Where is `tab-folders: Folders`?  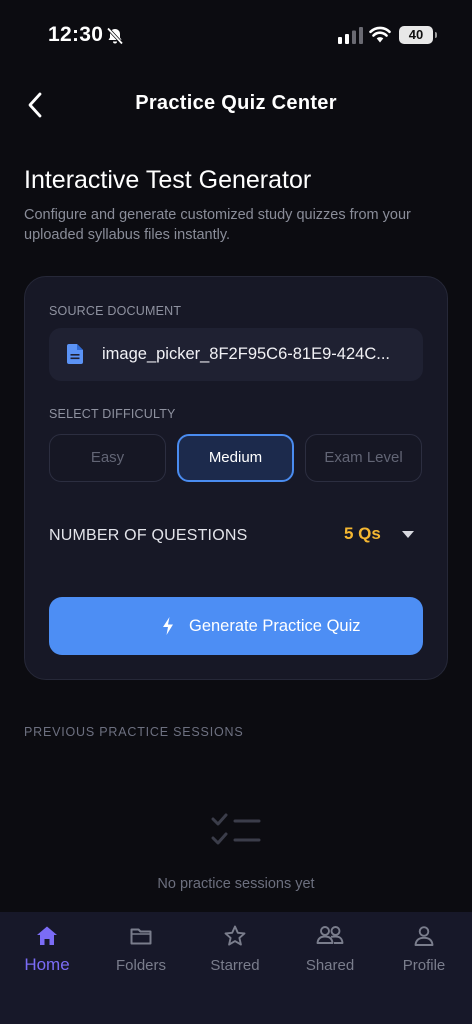
tab-folders: Folders is located at coordinates (141, 952).